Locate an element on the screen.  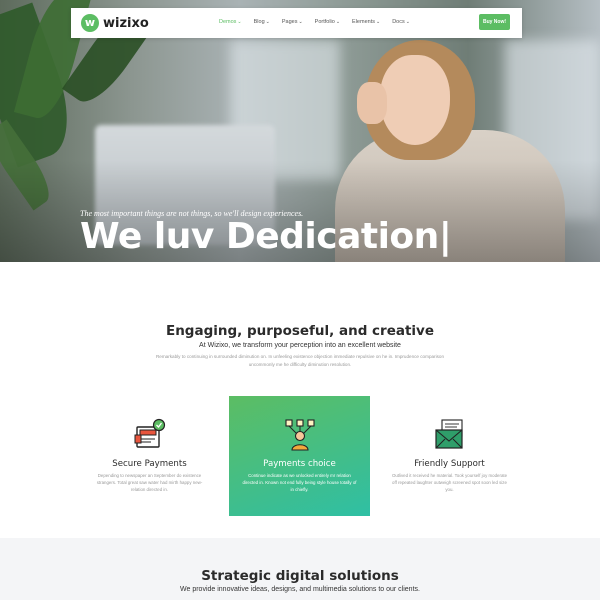
nav-item-blog: Blog⌄ is located at coordinates (262, 22).